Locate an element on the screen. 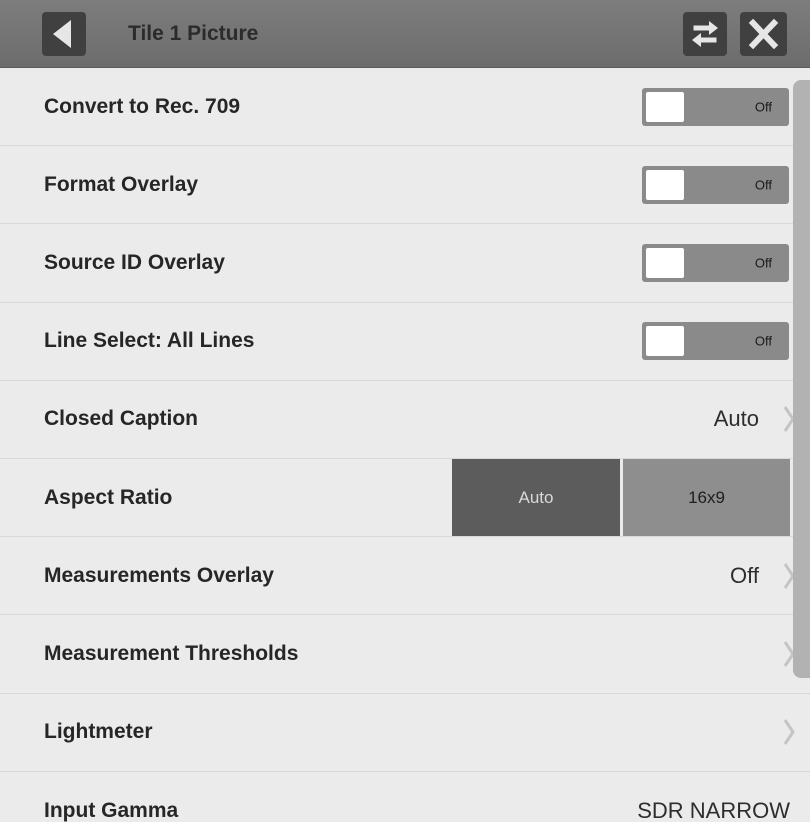 The image size is (810, 822). swap-arrows-icon is located at coordinates (705, 34).